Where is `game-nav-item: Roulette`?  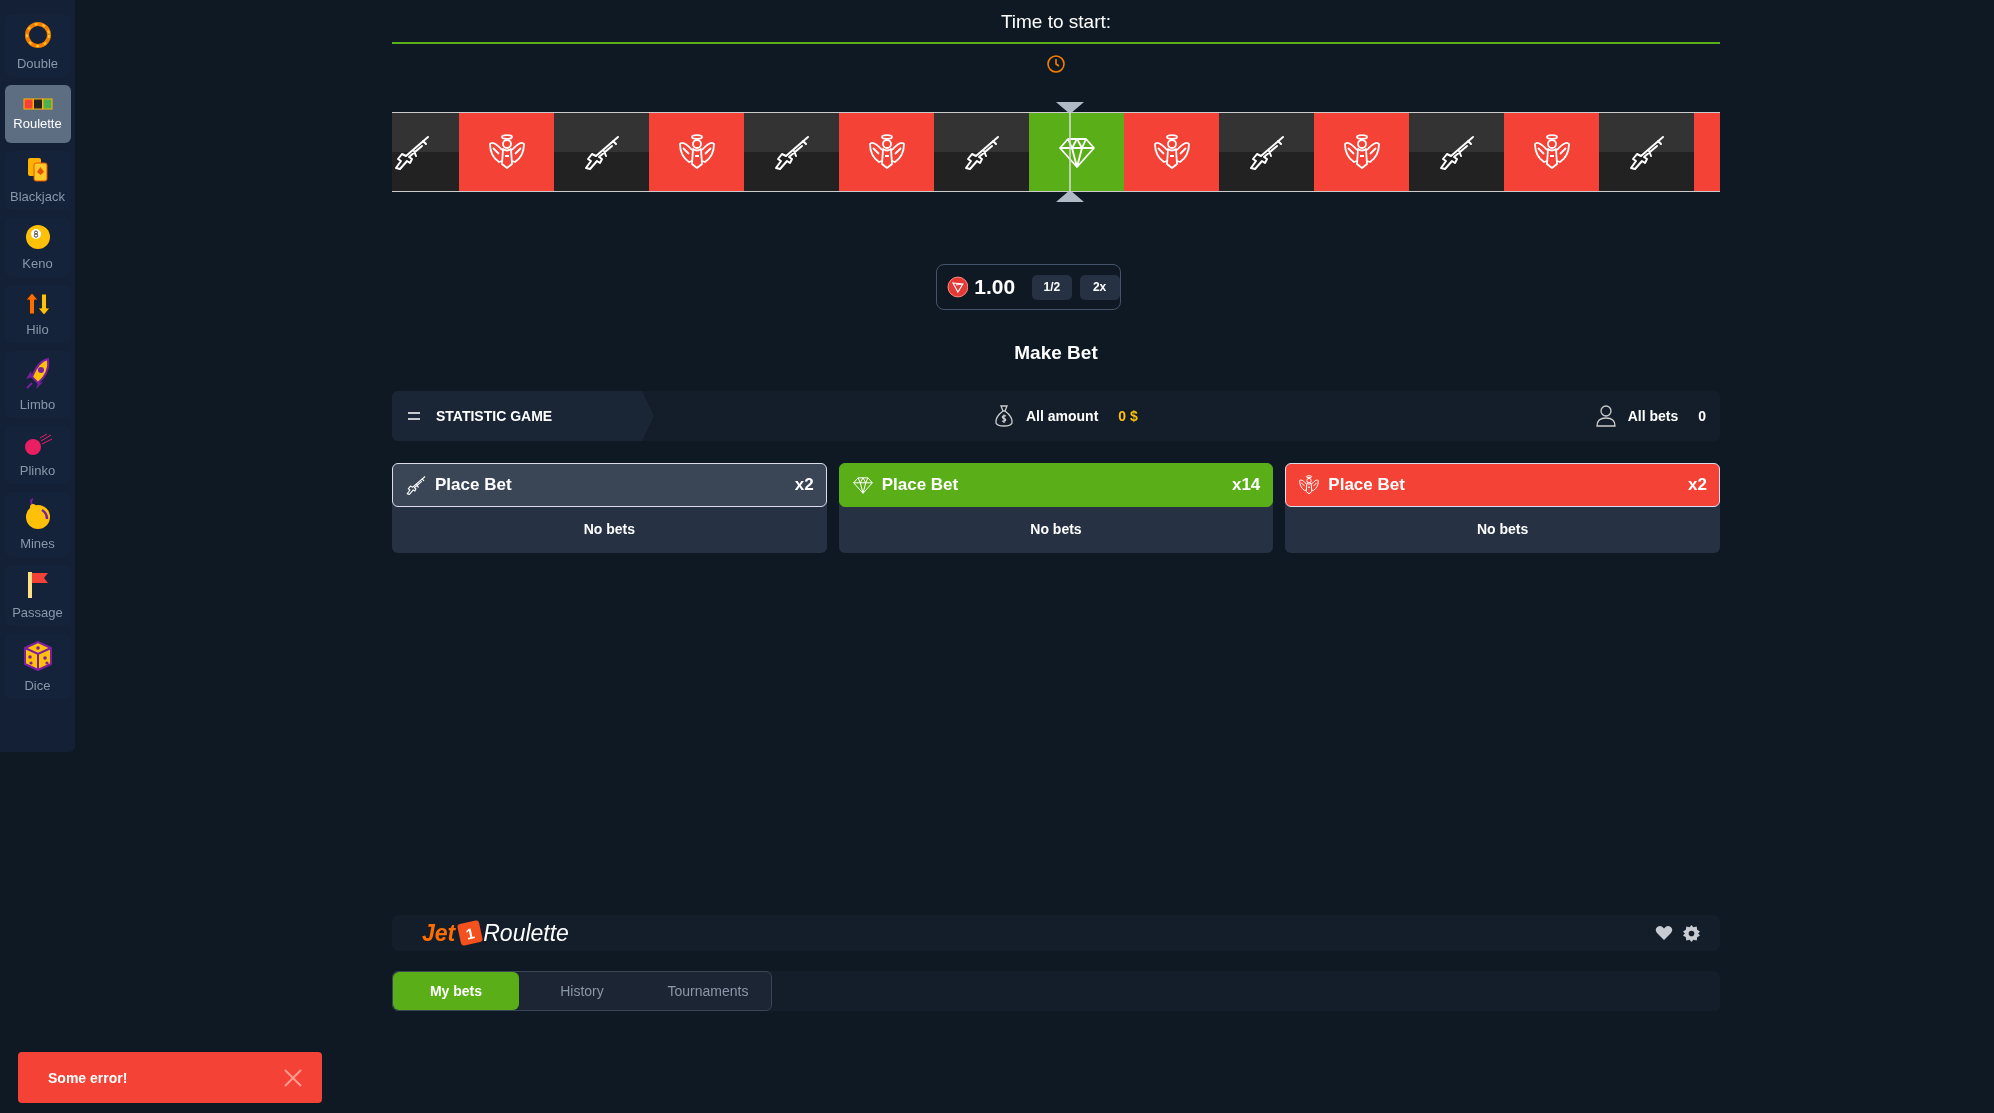 game-nav-item: Roulette is located at coordinates (37, 114).